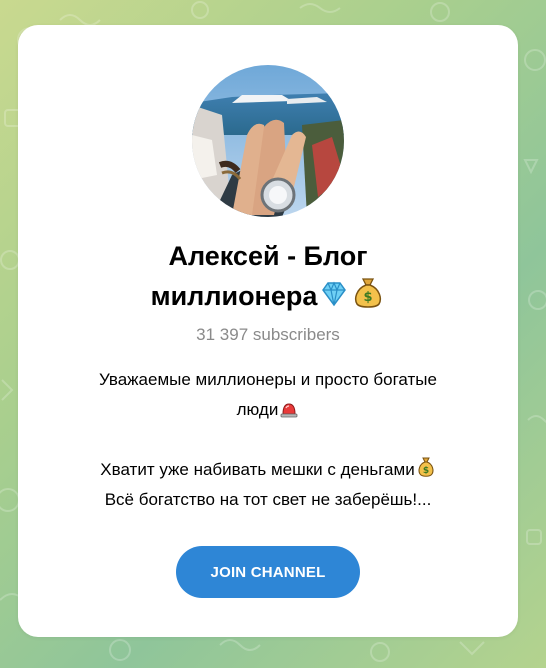 The width and height of the screenshot is (546, 668). Describe the element at coordinates (289, 410) in the screenshot. I see `siren-icon` at that location.